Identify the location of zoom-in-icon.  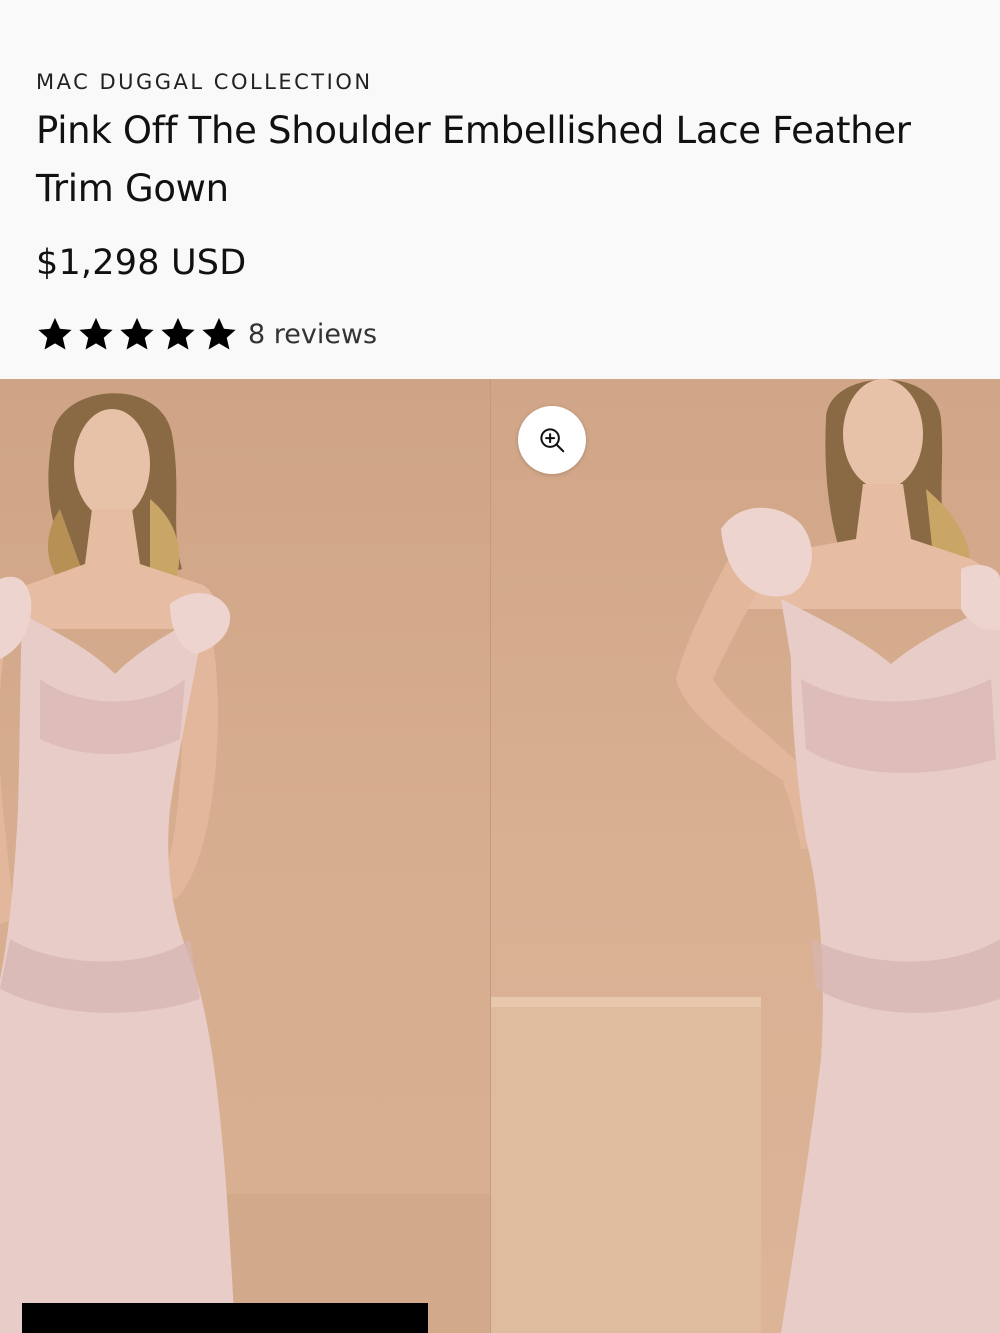
(552, 440).